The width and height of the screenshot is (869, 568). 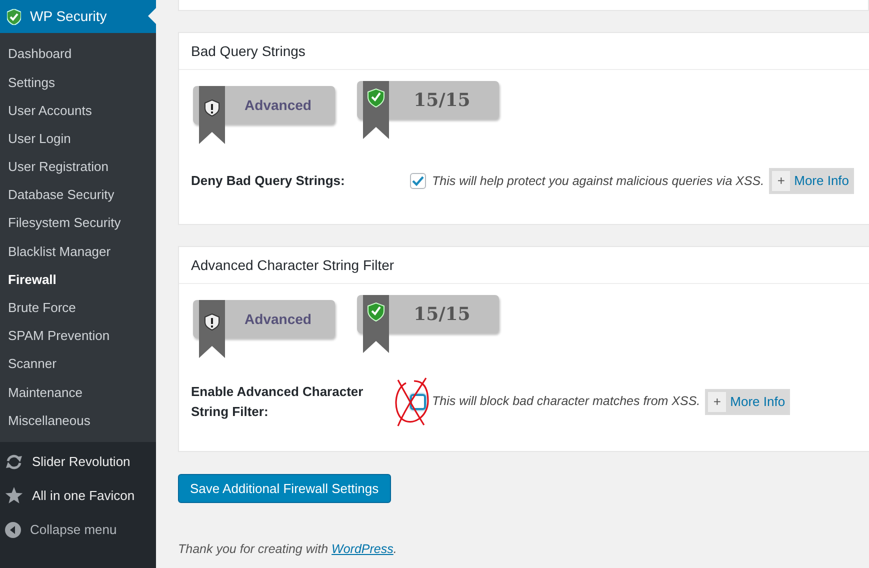 I want to click on menu-item: User Accounts, so click(x=78, y=110).